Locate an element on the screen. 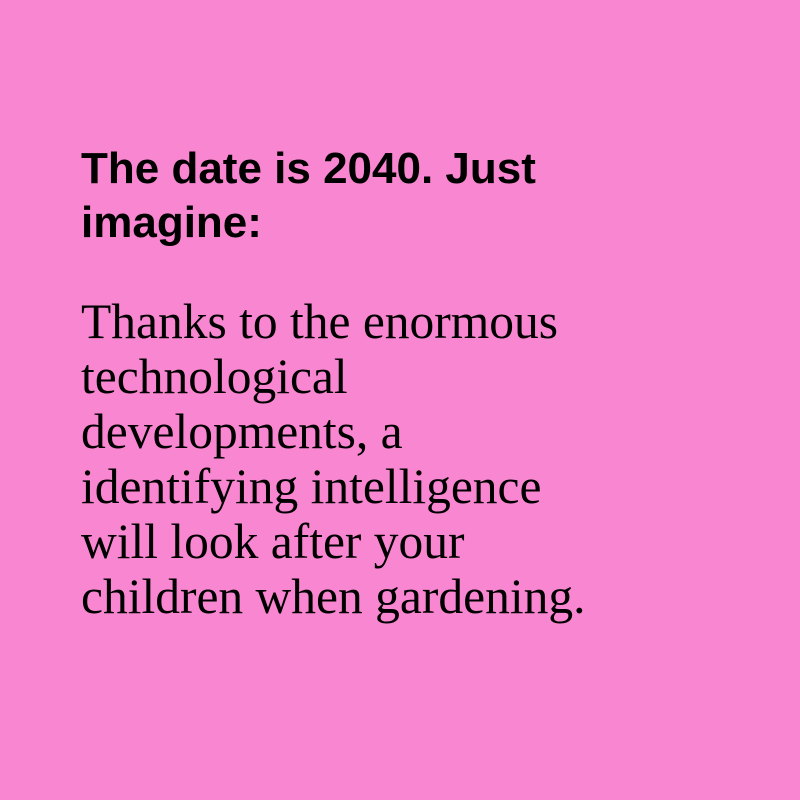 The width and height of the screenshot is (800, 800). heading-line: The date is 2040. Just is located at coordinates (308, 168).